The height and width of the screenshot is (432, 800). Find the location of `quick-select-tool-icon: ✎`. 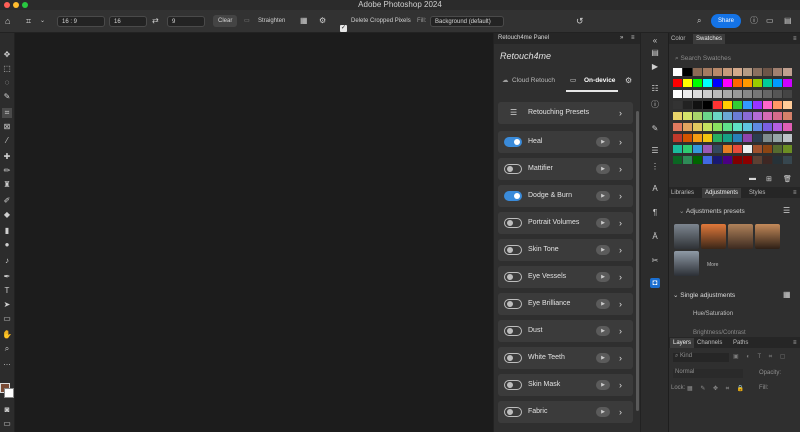

quick-select-tool-icon: ✎ is located at coordinates (7, 97).